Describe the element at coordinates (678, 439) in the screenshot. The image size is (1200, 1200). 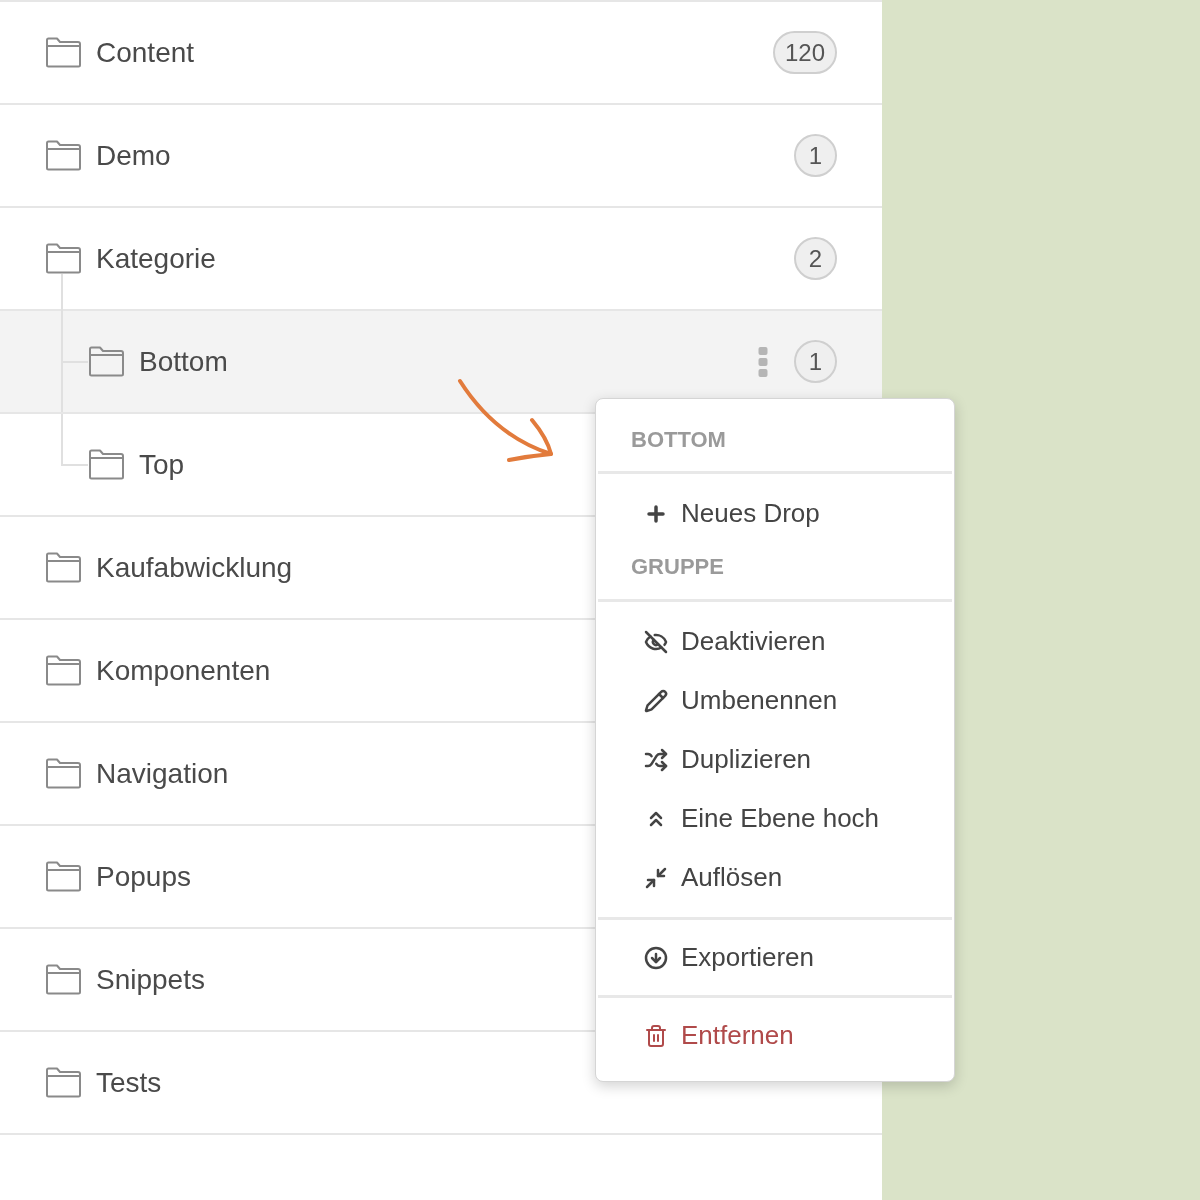
I see `menu-heading: BOTTOM` at that location.